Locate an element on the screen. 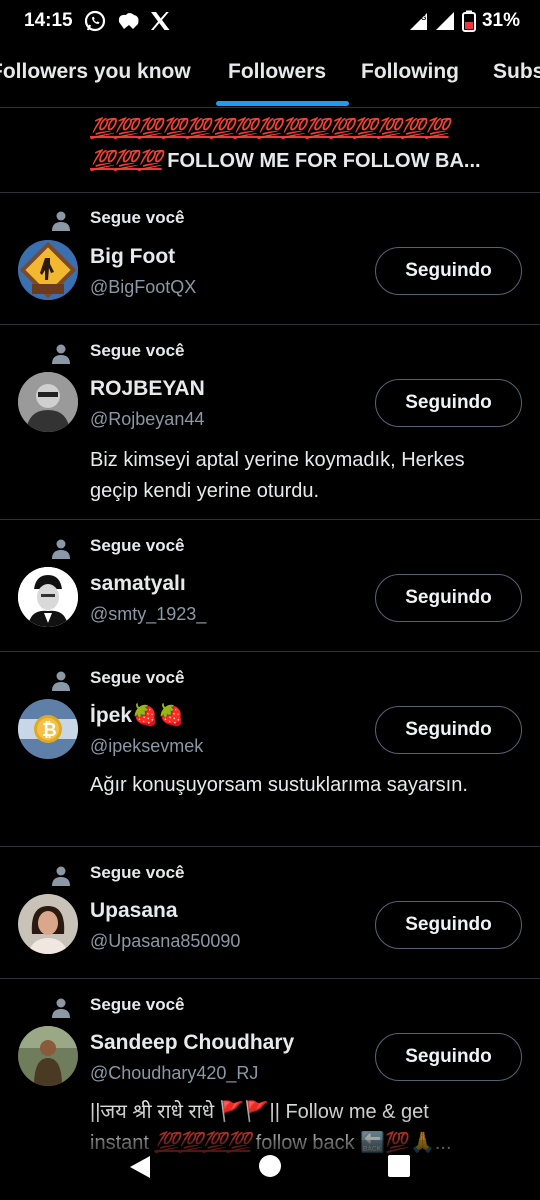 This screenshot has height=1200, width=540. user-name: ROJBEYAN is located at coordinates (147, 389).